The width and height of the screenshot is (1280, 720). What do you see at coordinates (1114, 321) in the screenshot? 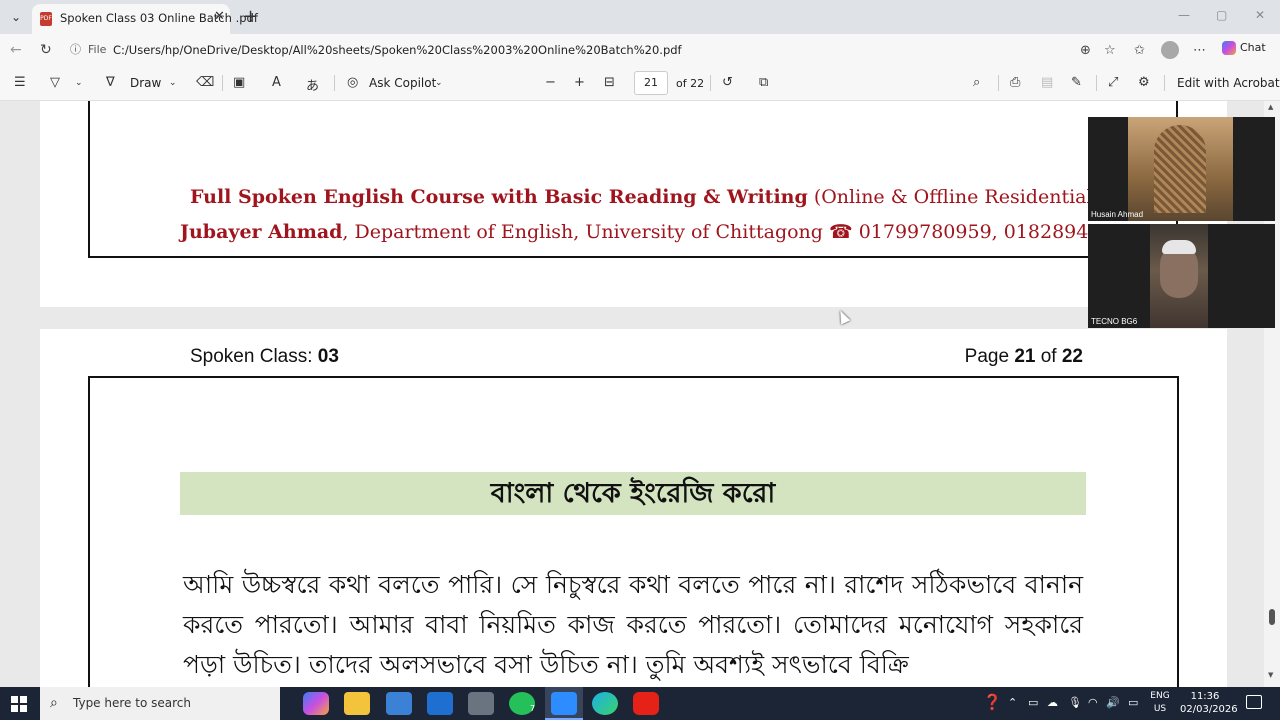
I see `participant-name: TECNO BG6` at bounding box center [1114, 321].